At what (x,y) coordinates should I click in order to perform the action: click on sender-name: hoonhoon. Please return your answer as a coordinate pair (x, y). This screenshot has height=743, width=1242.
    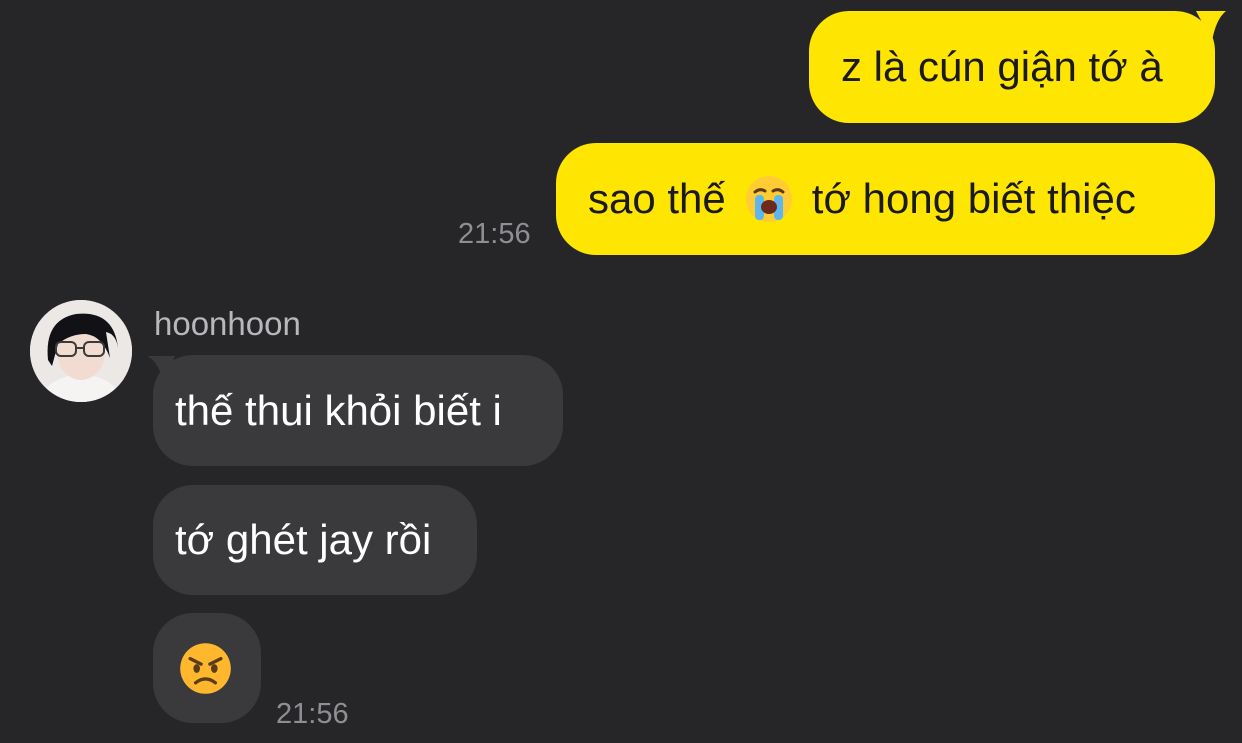
    Looking at the image, I should click on (227, 323).